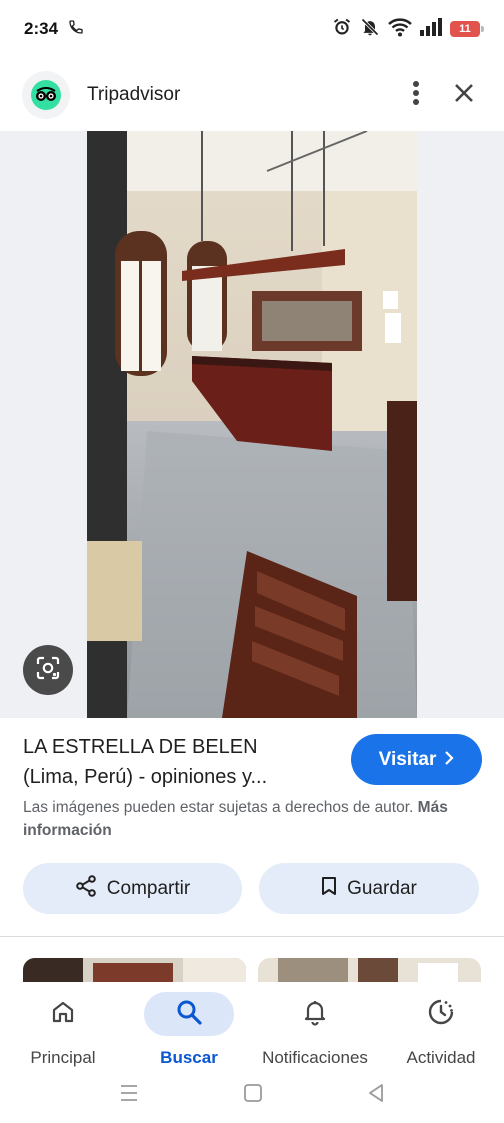 The height and width of the screenshot is (1123, 504). What do you see at coordinates (315, 1057) in the screenshot?
I see `nav-label: Notificaciones` at bounding box center [315, 1057].